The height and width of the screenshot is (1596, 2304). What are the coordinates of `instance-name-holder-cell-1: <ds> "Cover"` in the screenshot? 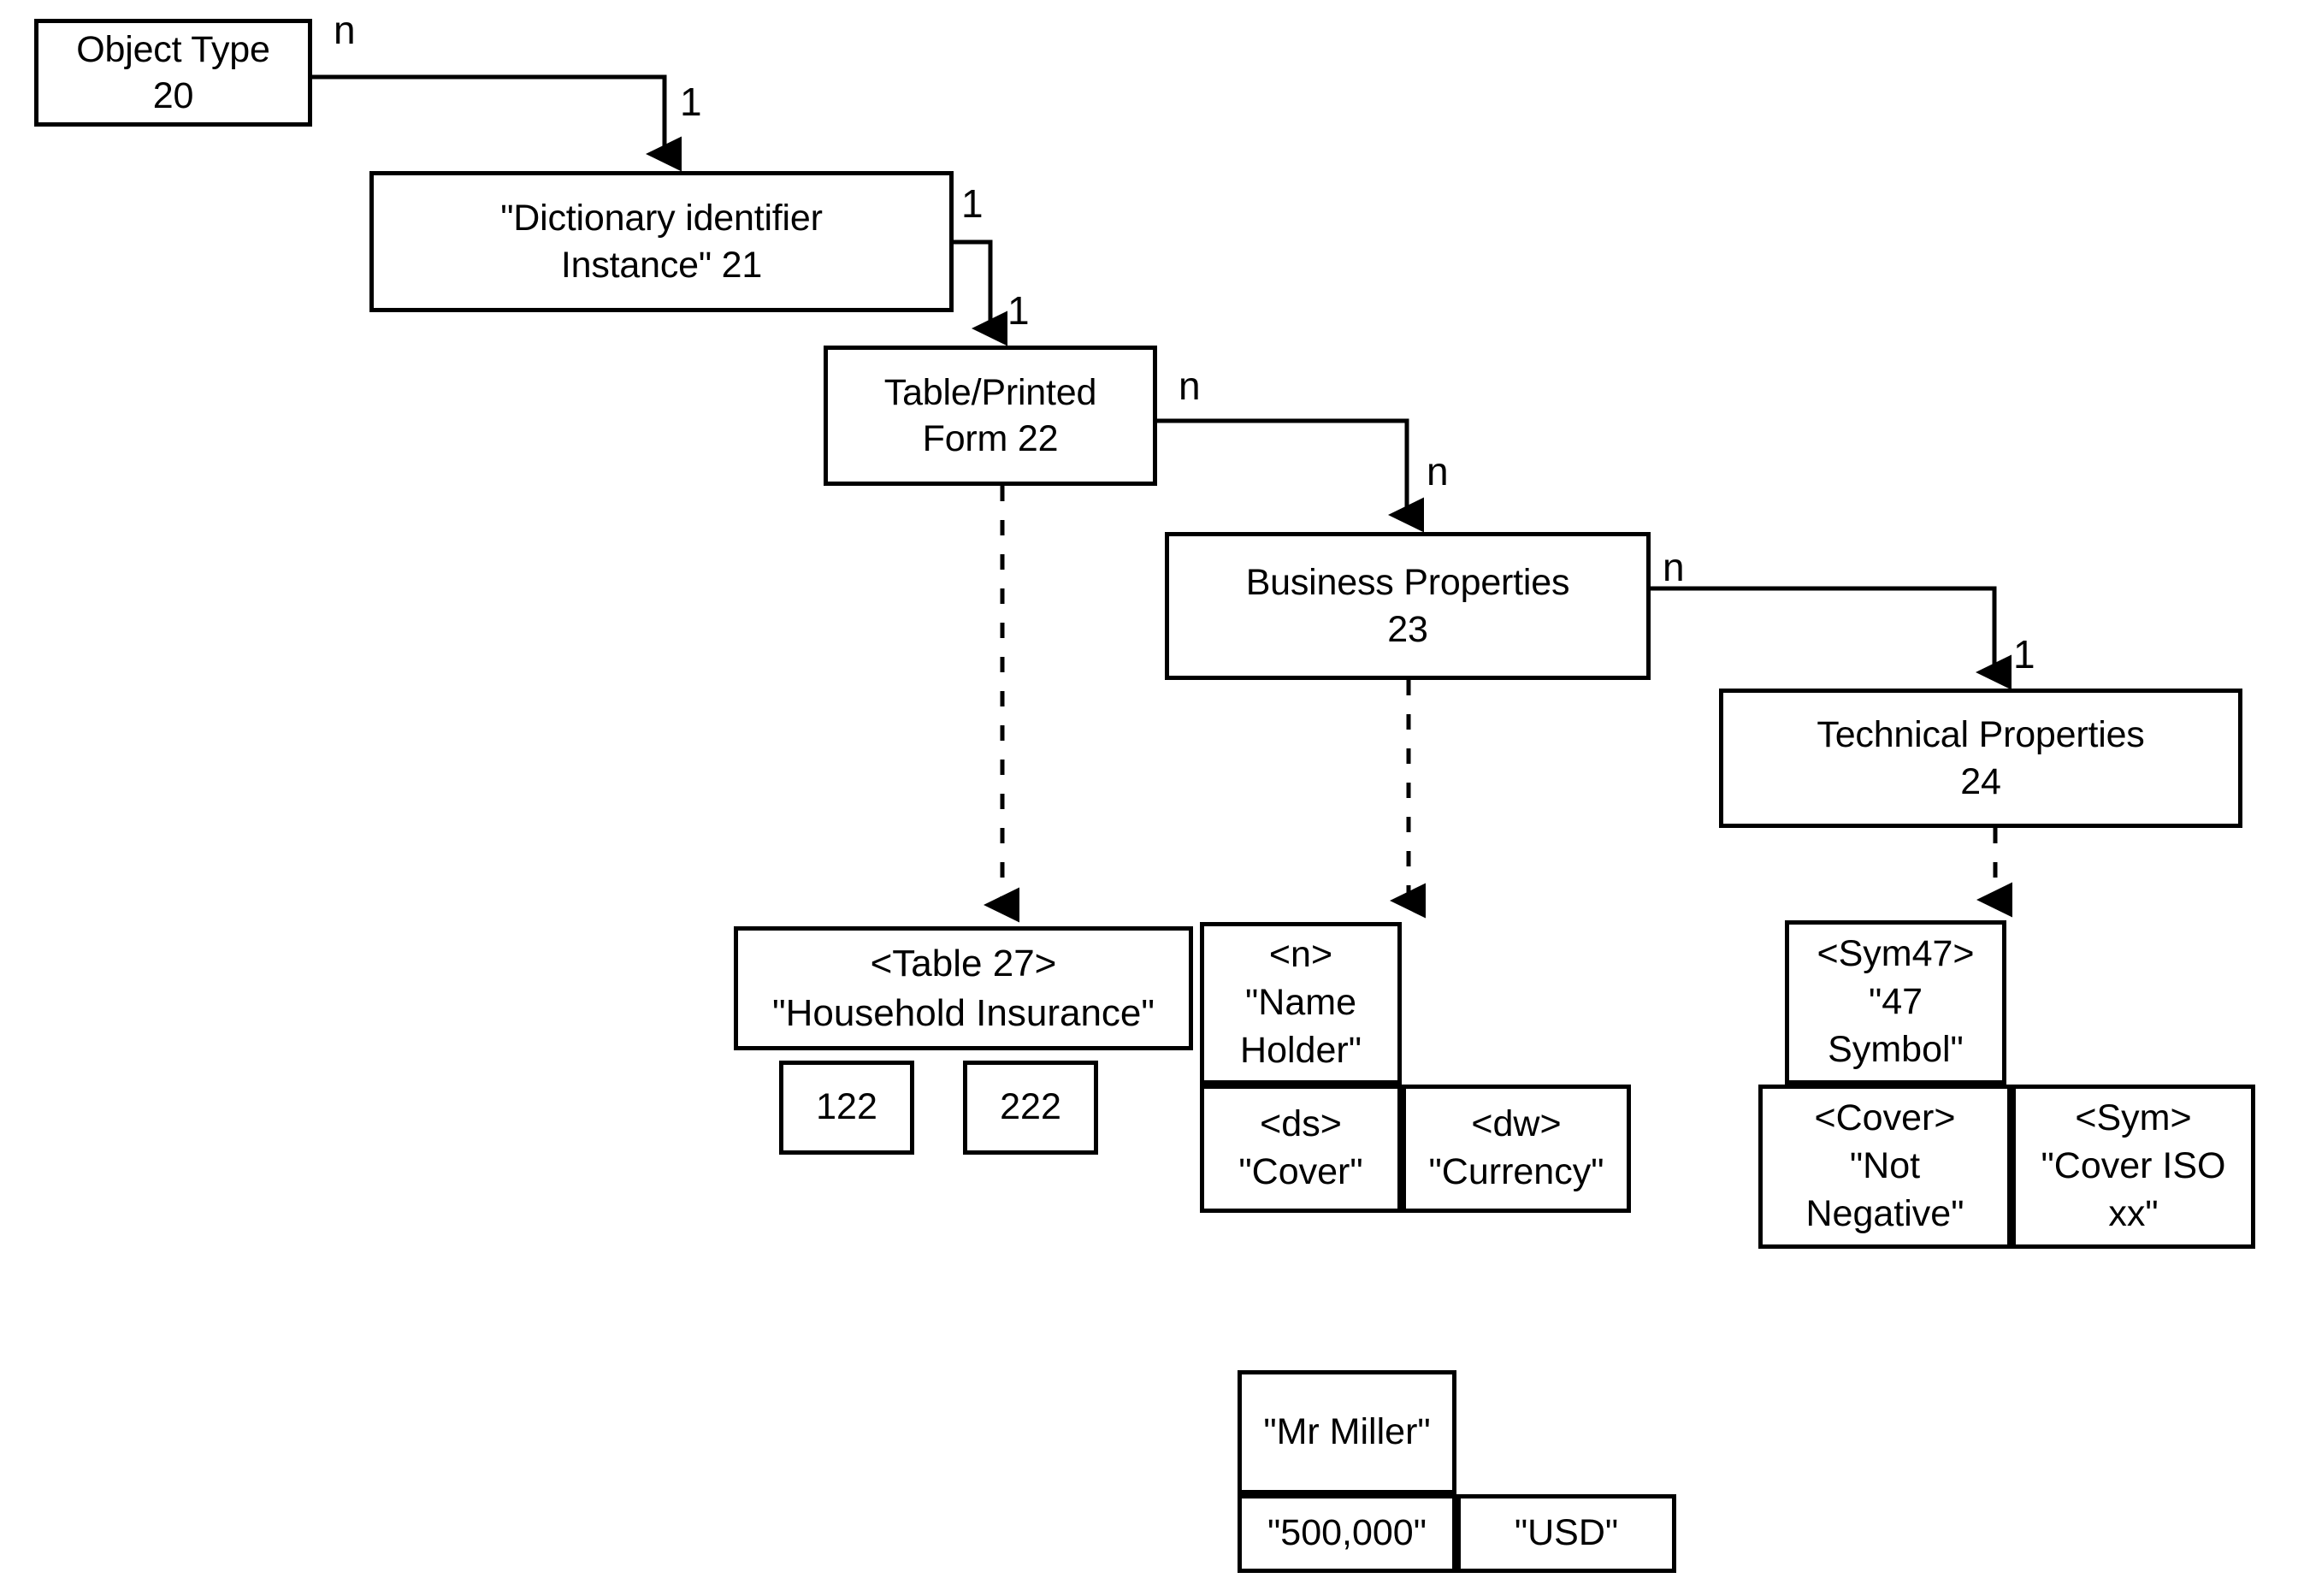 It's located at (1301, 1149).